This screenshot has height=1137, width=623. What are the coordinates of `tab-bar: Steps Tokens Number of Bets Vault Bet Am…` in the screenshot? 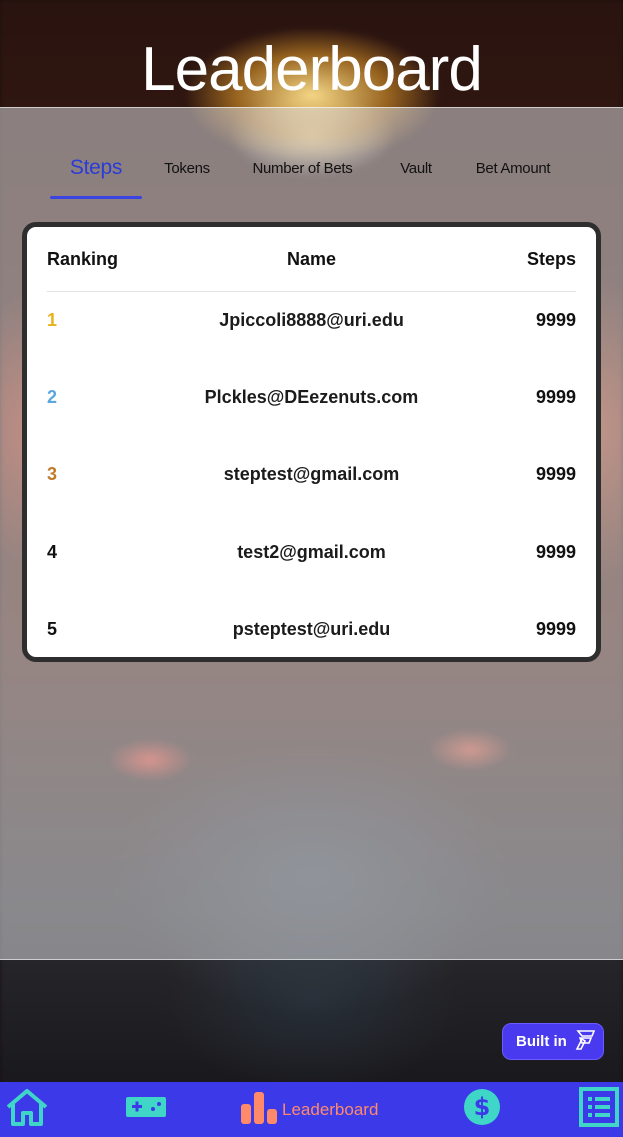 It's located at (311, 175).